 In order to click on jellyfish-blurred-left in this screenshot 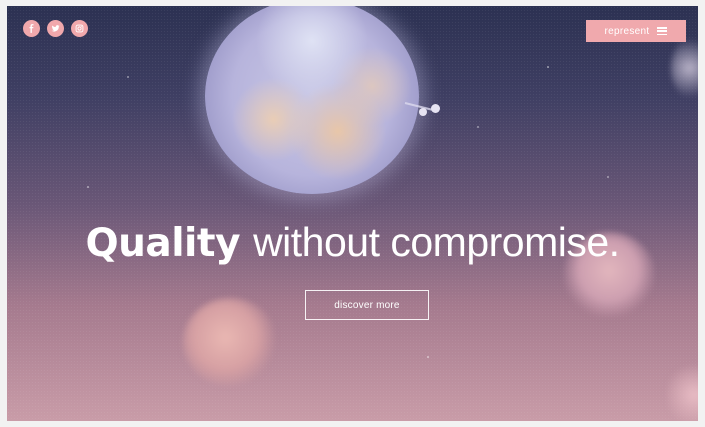, I will do `click(230, 342)`.